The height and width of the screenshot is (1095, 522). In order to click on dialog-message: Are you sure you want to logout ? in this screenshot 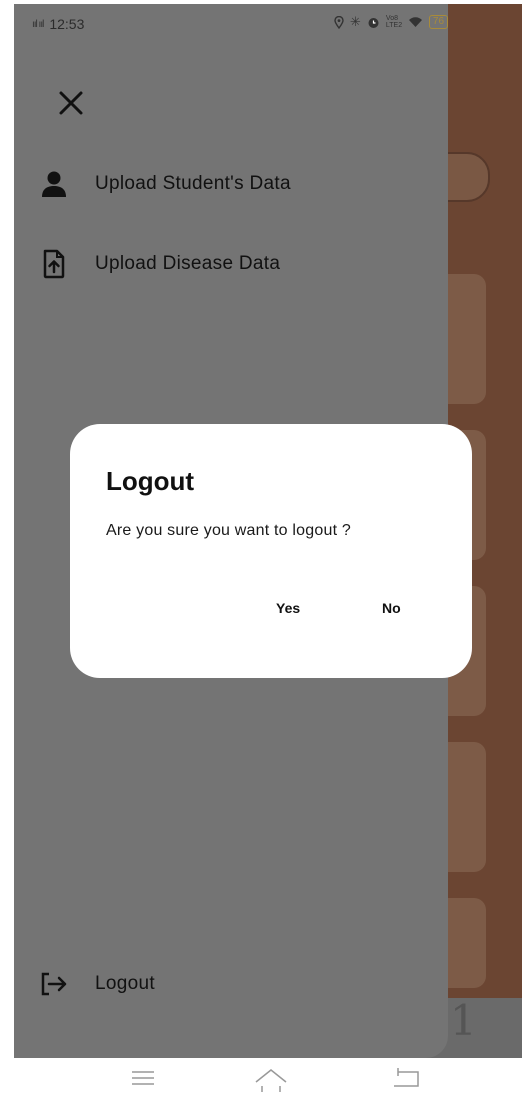, I will do `click(228, 530)`.